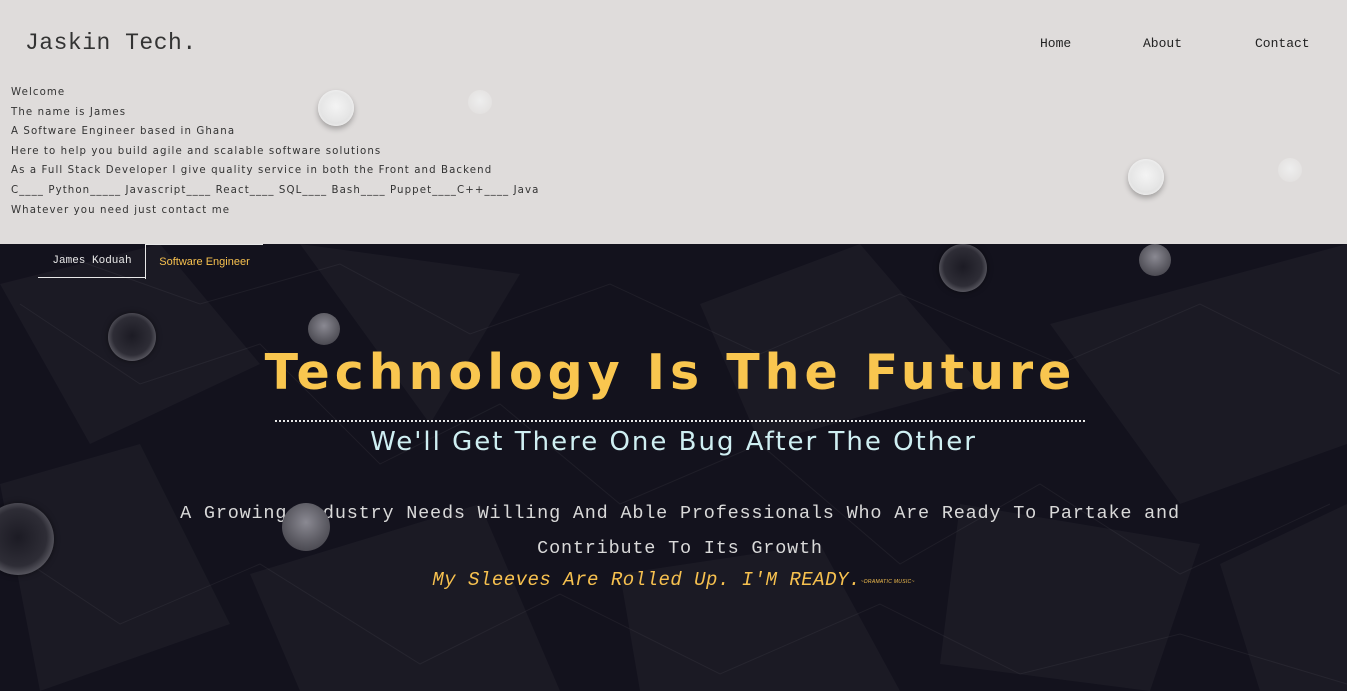 The height and width of the screenshot is (691, 1347). Describe the element at coordinates (123, 132) in the screenshot. I see `intro-line-role: A Software Engineer based in Ghana` at that location.